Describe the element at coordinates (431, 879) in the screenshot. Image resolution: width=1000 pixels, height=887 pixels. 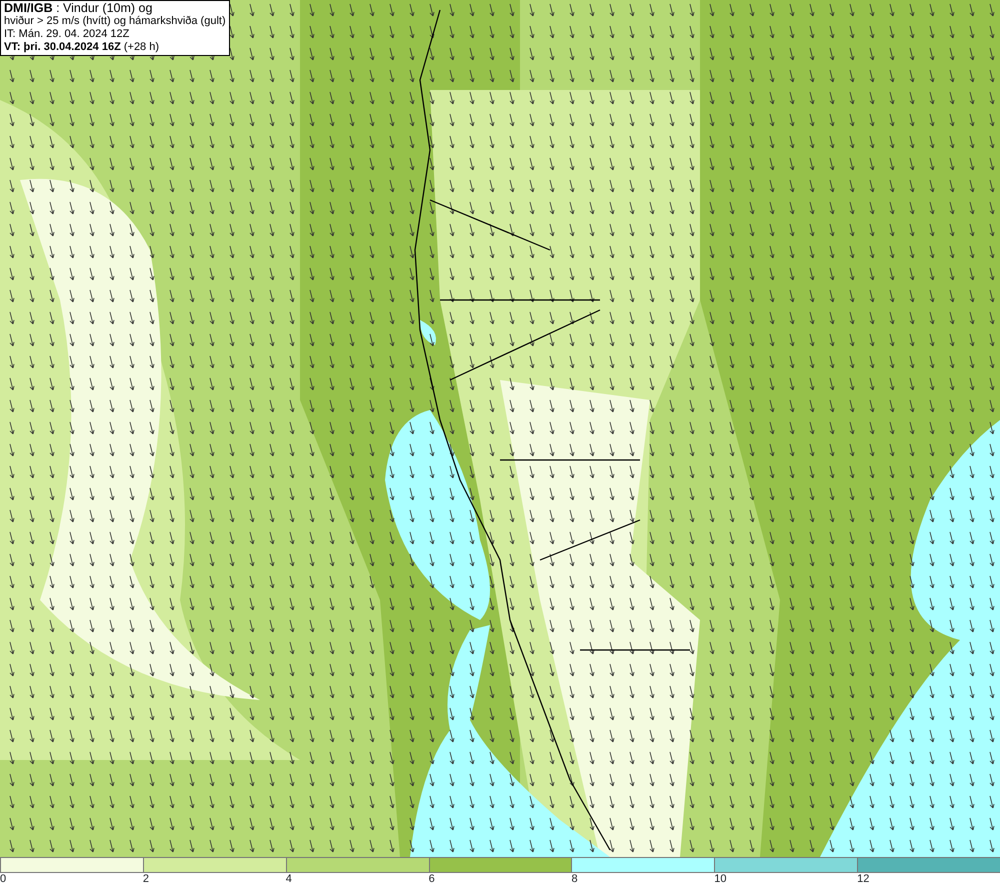
I see `legend-tick-label: 6` at that location.